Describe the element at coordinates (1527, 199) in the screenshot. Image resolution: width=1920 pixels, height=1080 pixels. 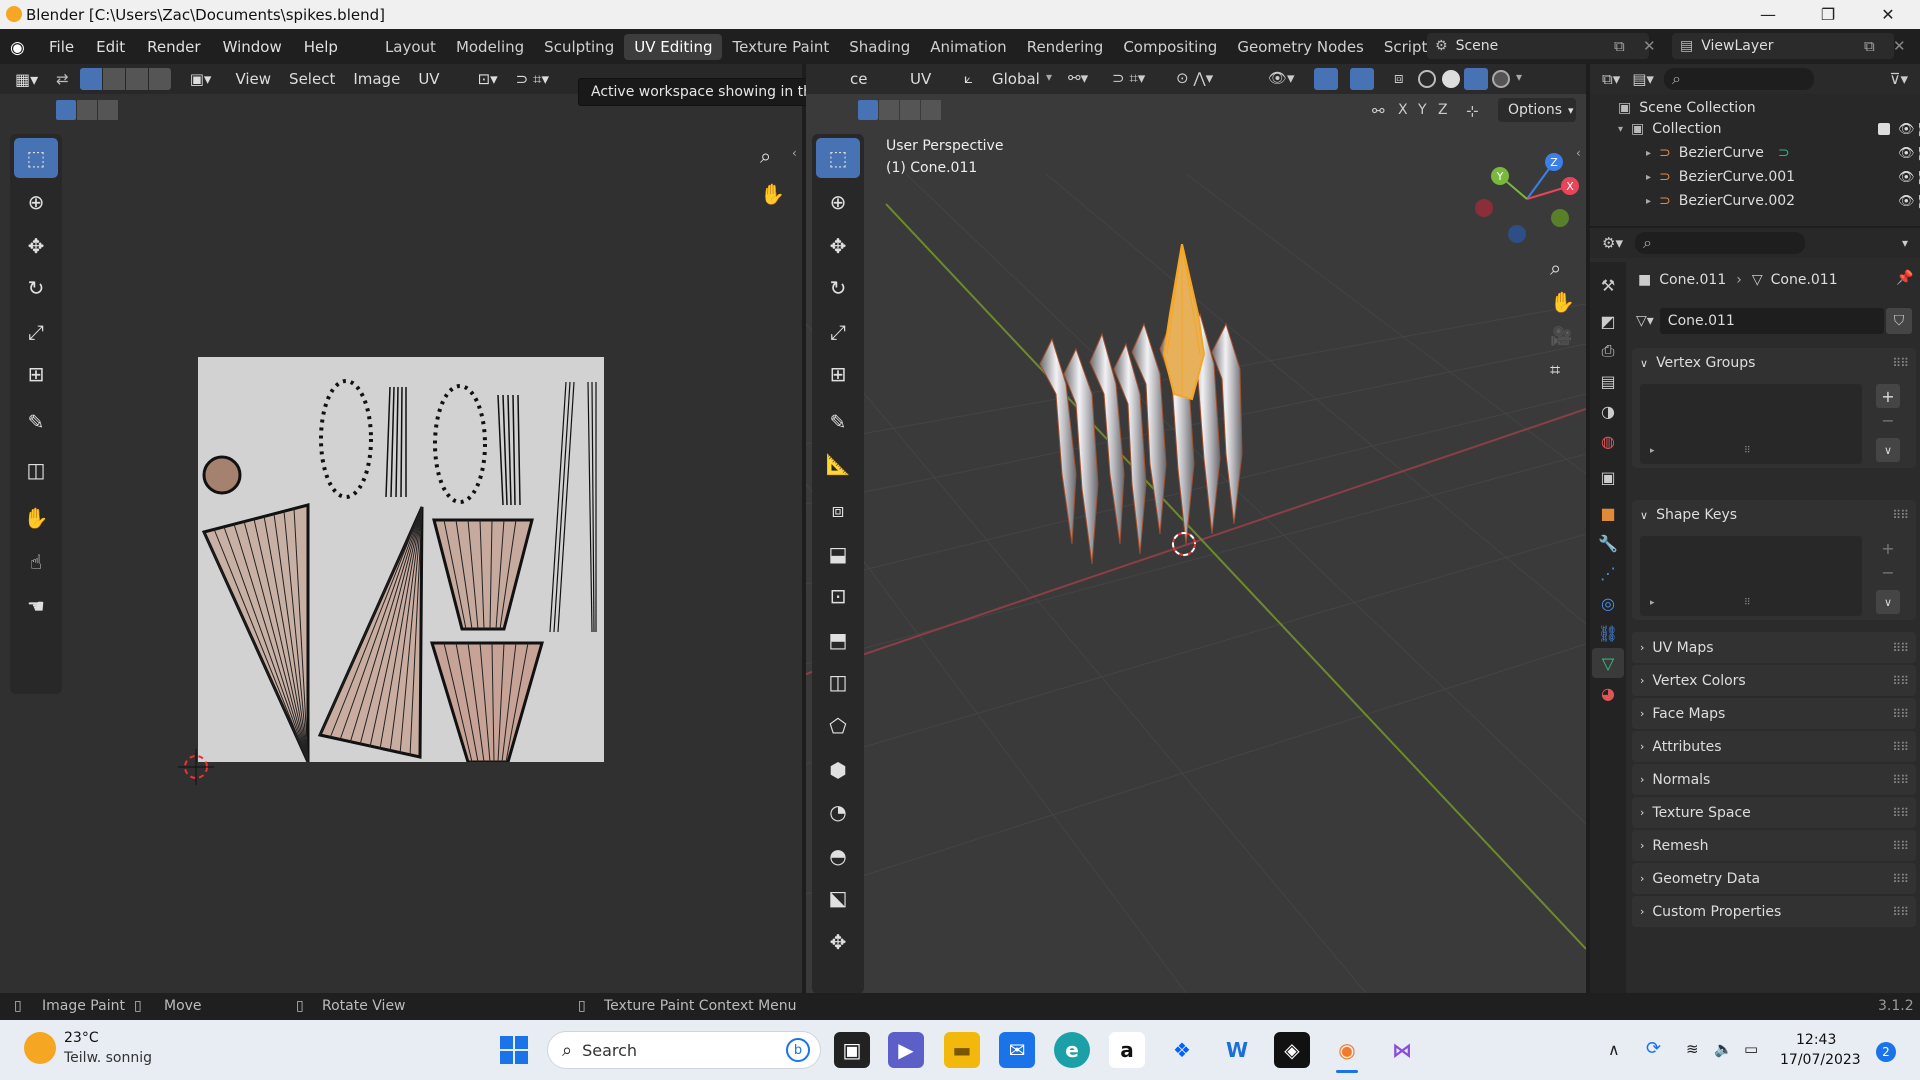
I see `navigation-gizmo: Z X Y` at that location.